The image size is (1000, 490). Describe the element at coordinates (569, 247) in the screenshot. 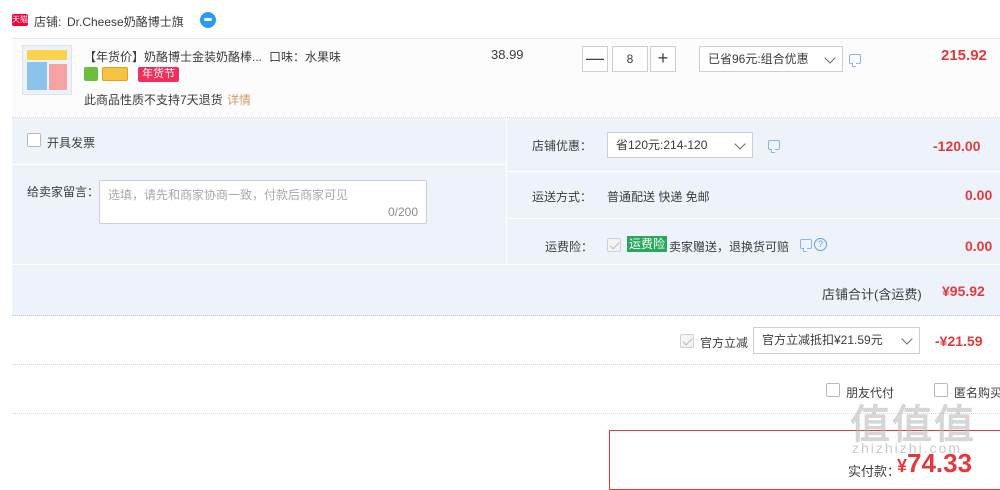

I see `shipping-insurance-label: 运费险：` at that location.